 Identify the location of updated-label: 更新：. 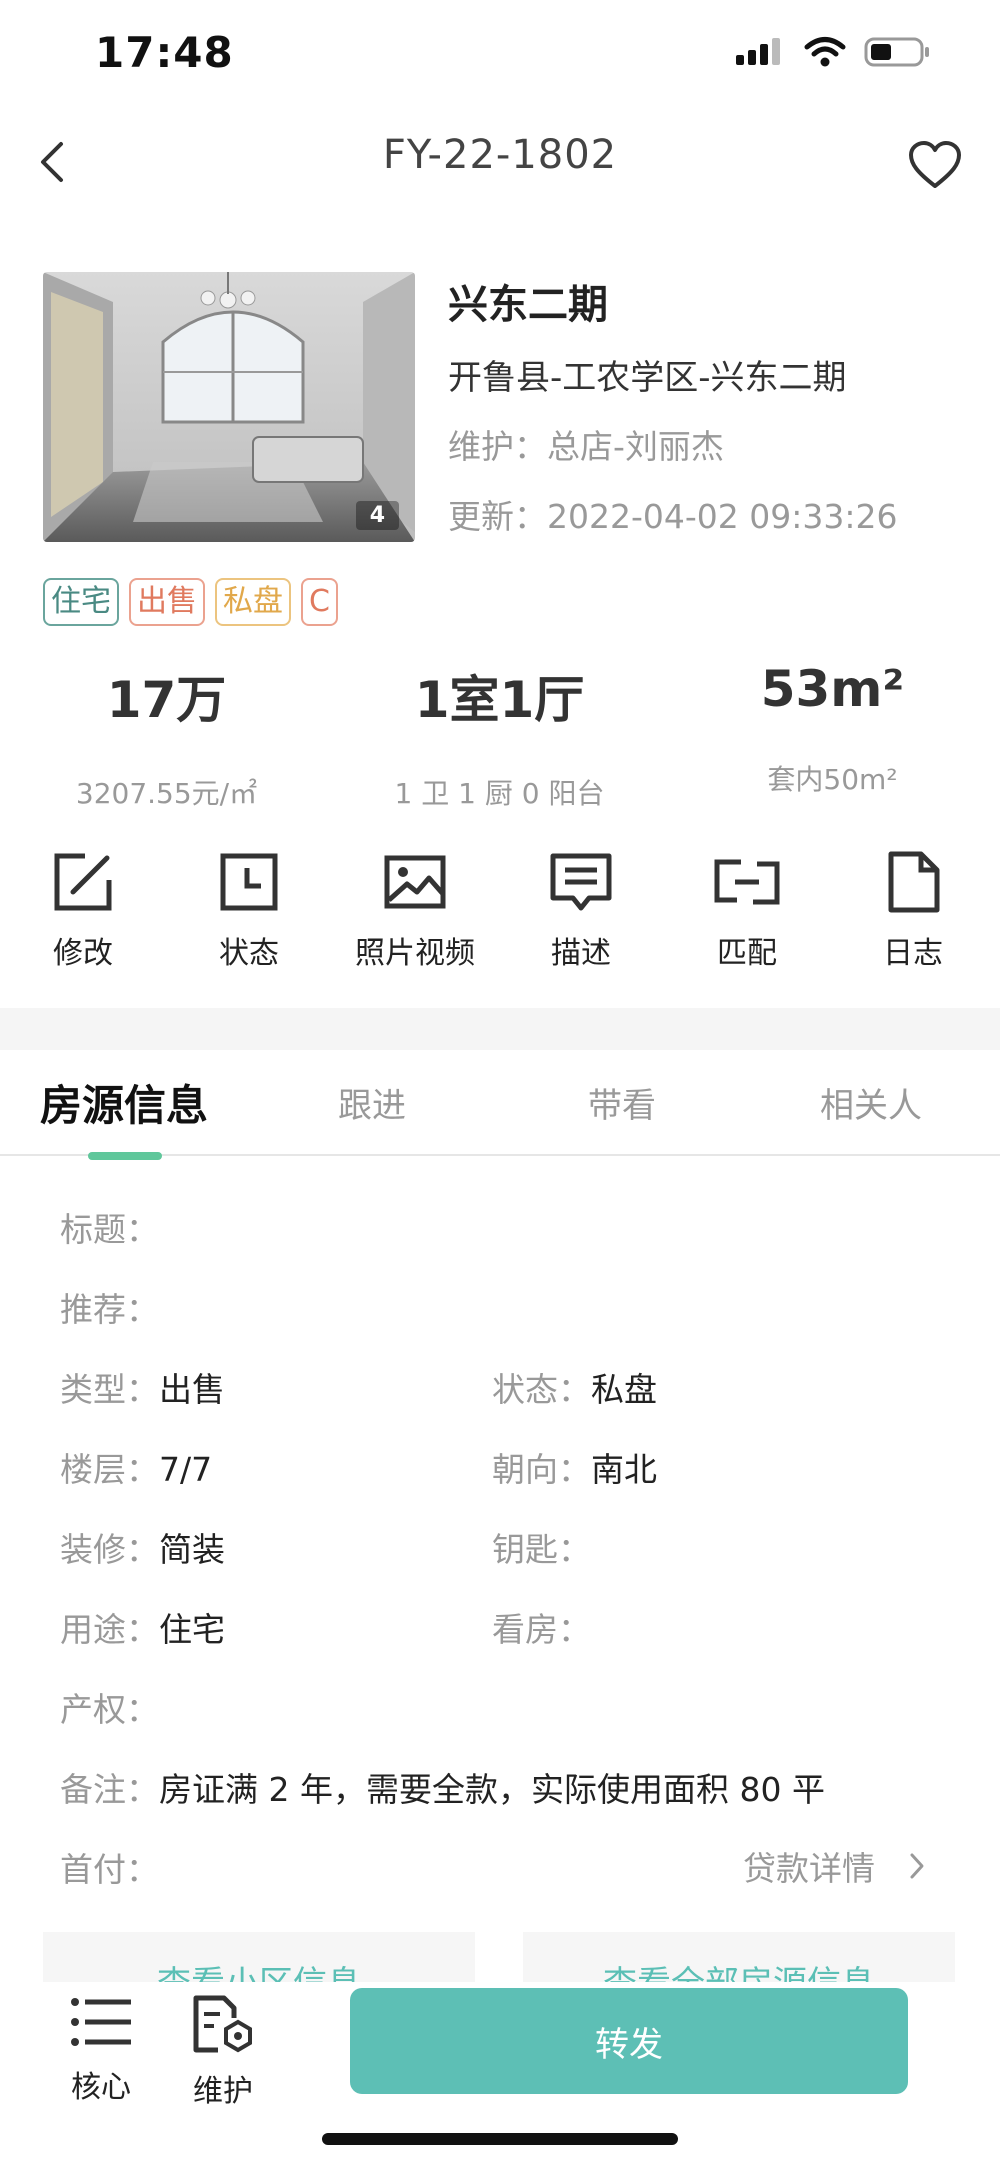
(497, 516).